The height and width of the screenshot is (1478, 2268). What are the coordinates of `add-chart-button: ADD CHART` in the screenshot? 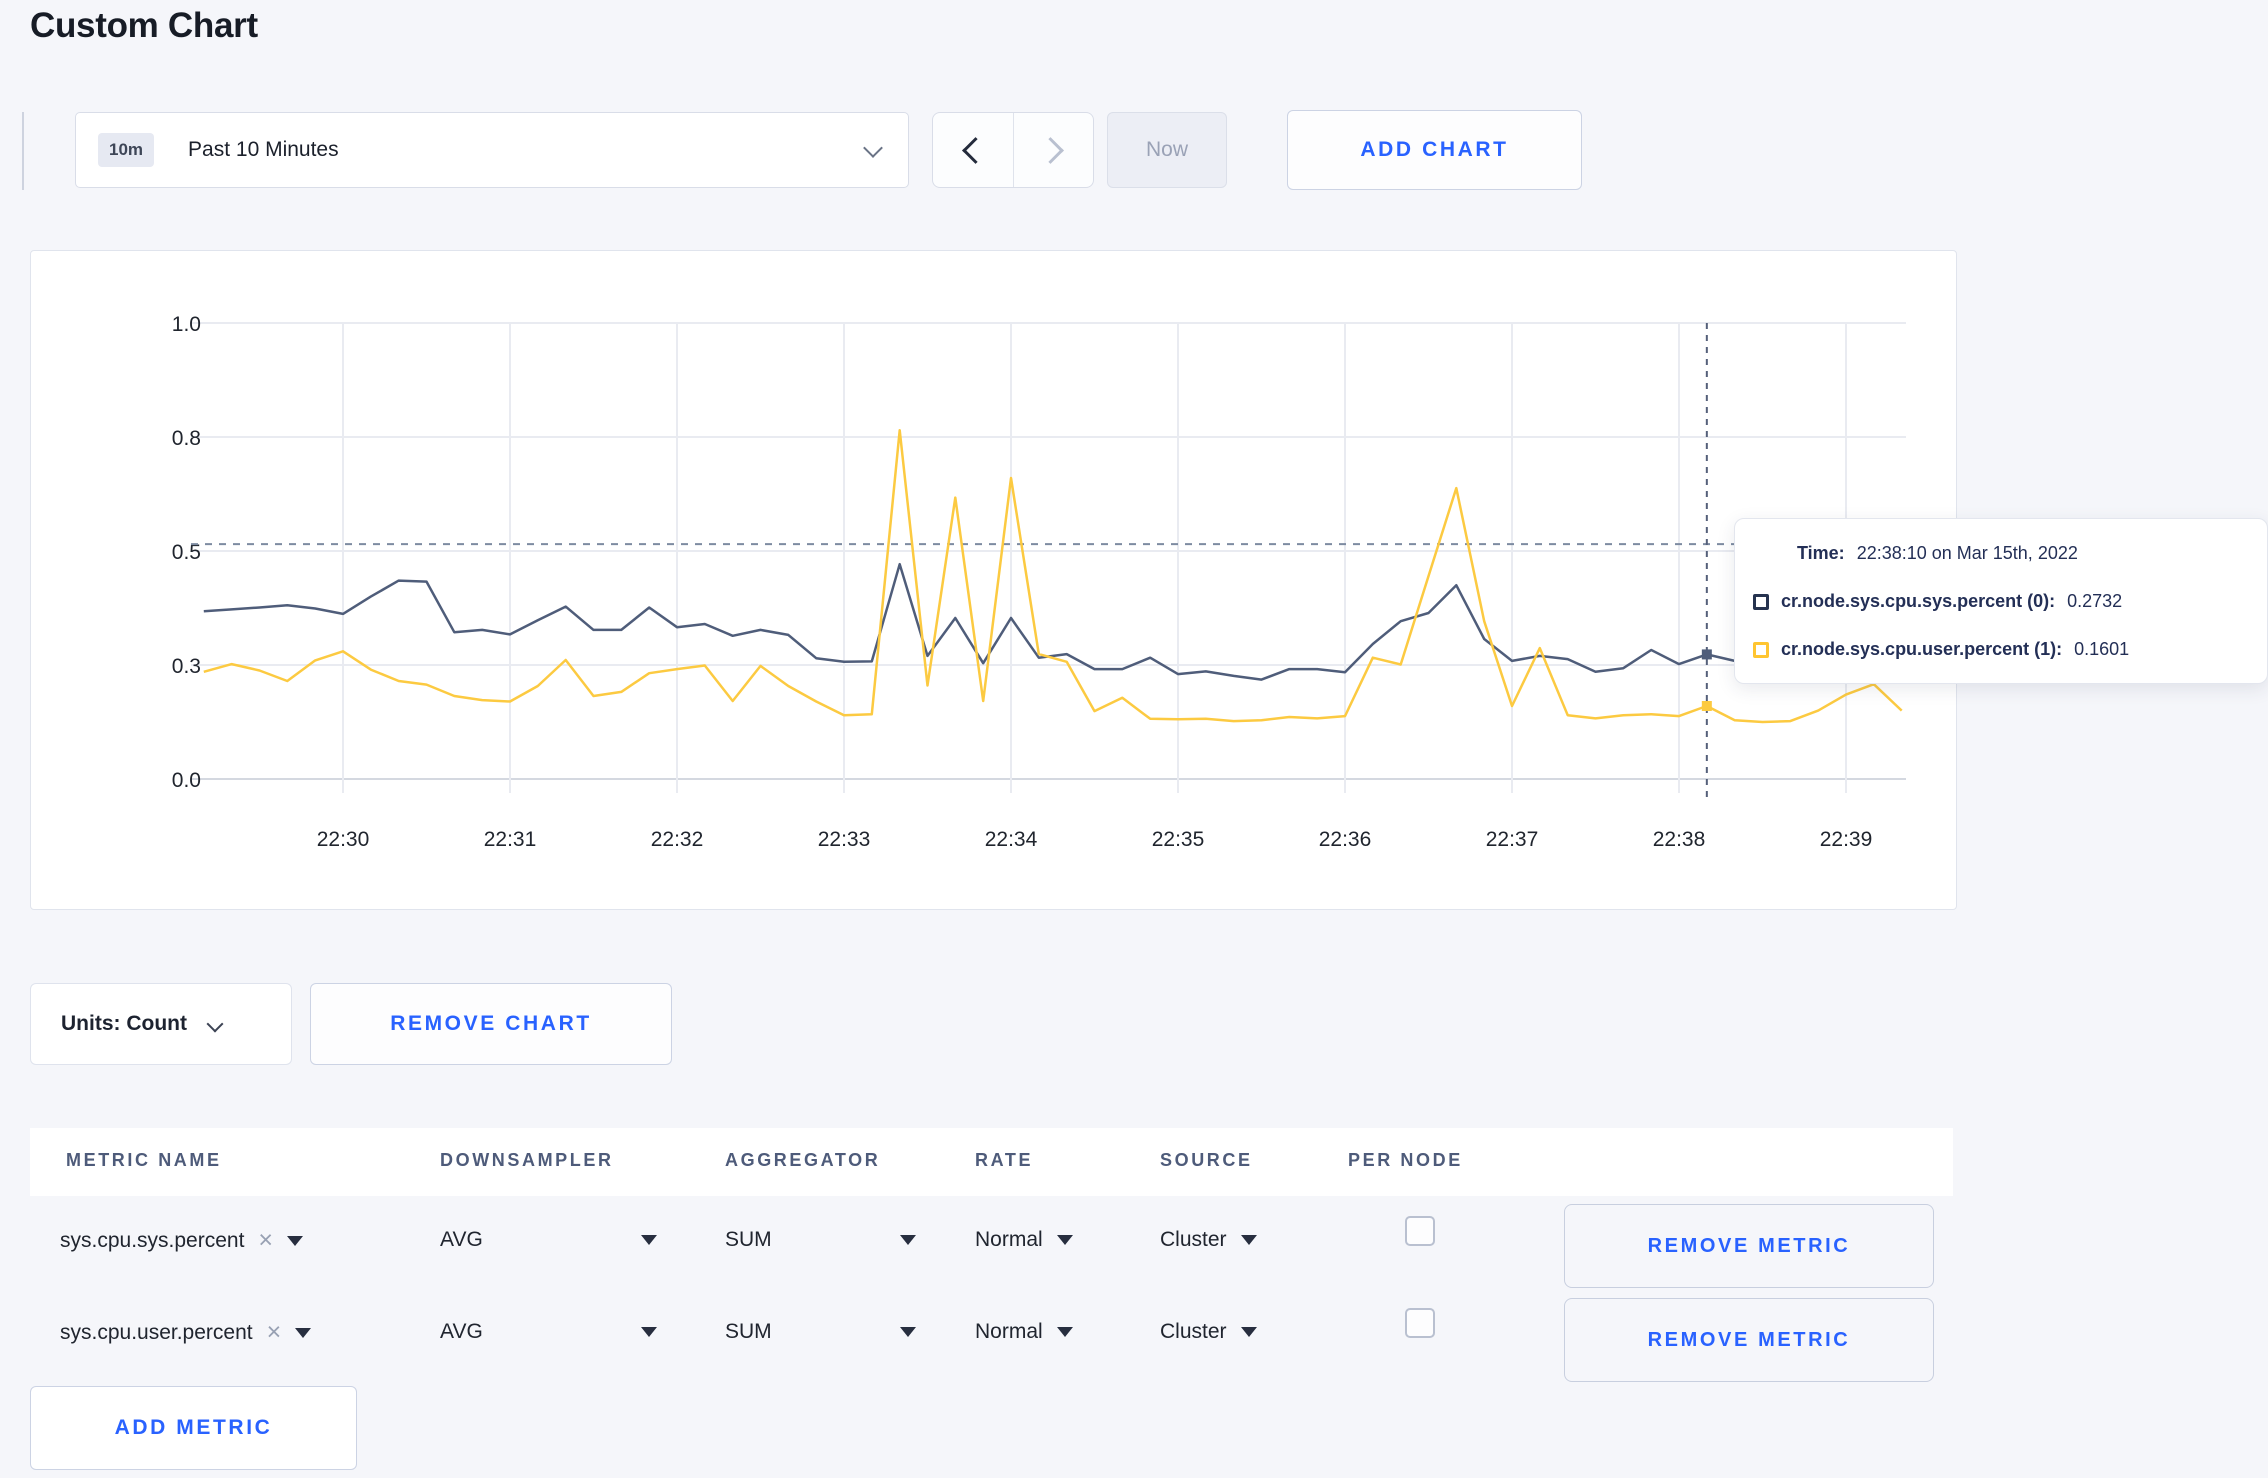 It's located at (1434, 150).